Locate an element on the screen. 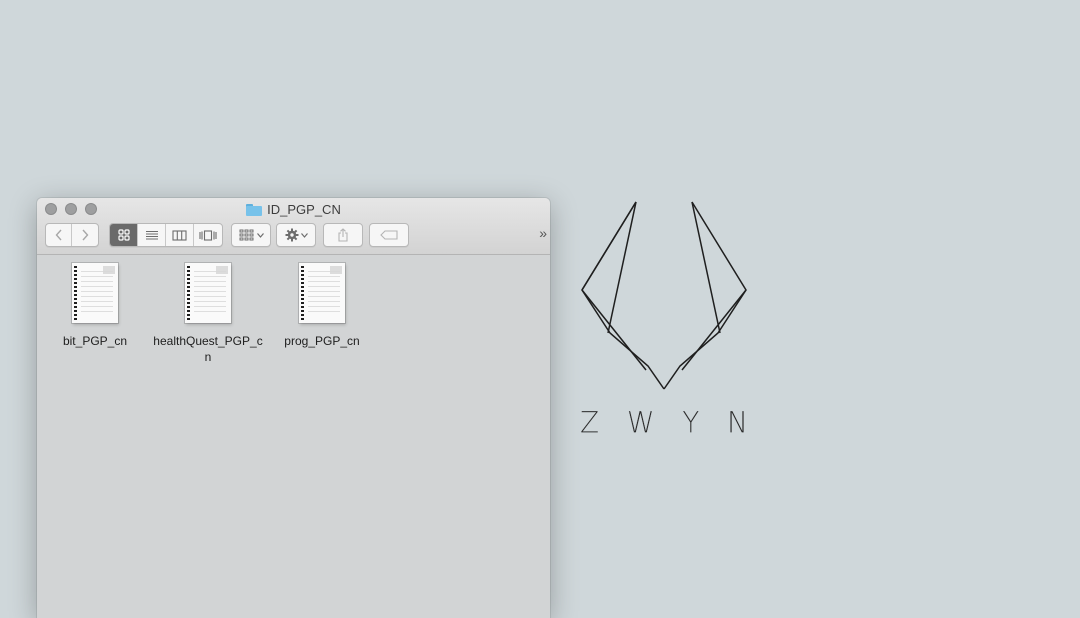 The height and width of the screenshot is (618, 1080). arrange-button-group is located at coordinates (251, 235).